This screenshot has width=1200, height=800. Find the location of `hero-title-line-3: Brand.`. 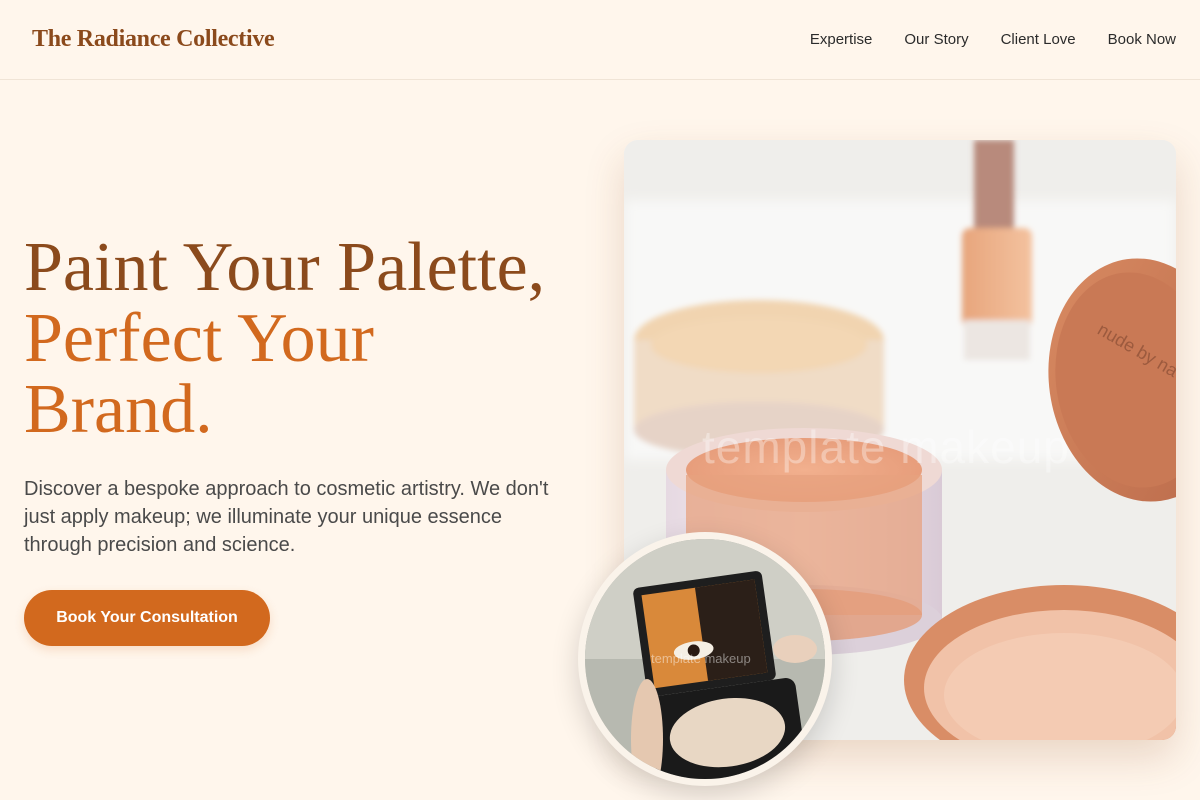

hero-title-line-3: Brand. is located at coordinates (118, 409).